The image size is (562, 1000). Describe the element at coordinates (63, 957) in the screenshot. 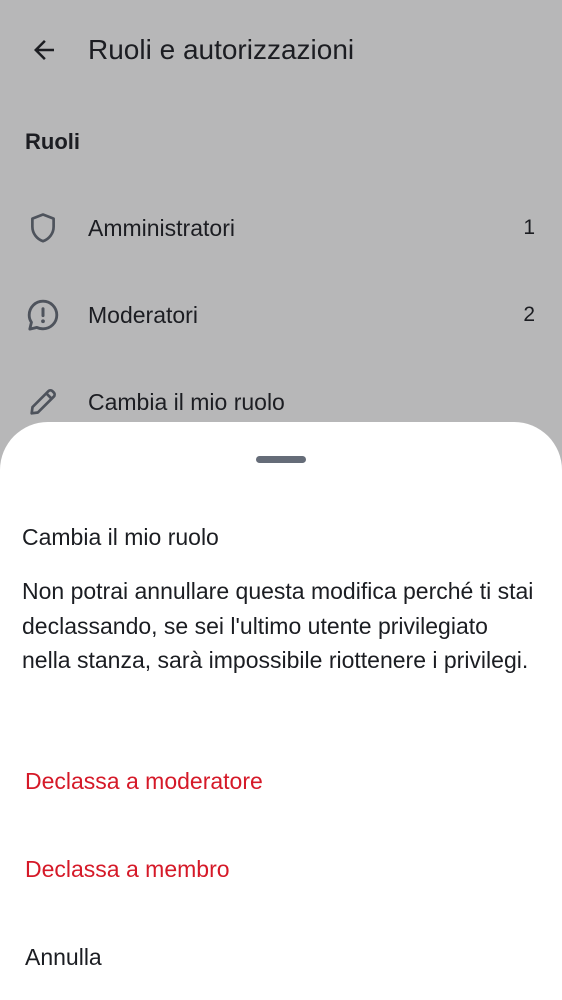

I see `action-label: Annulla` at that location.